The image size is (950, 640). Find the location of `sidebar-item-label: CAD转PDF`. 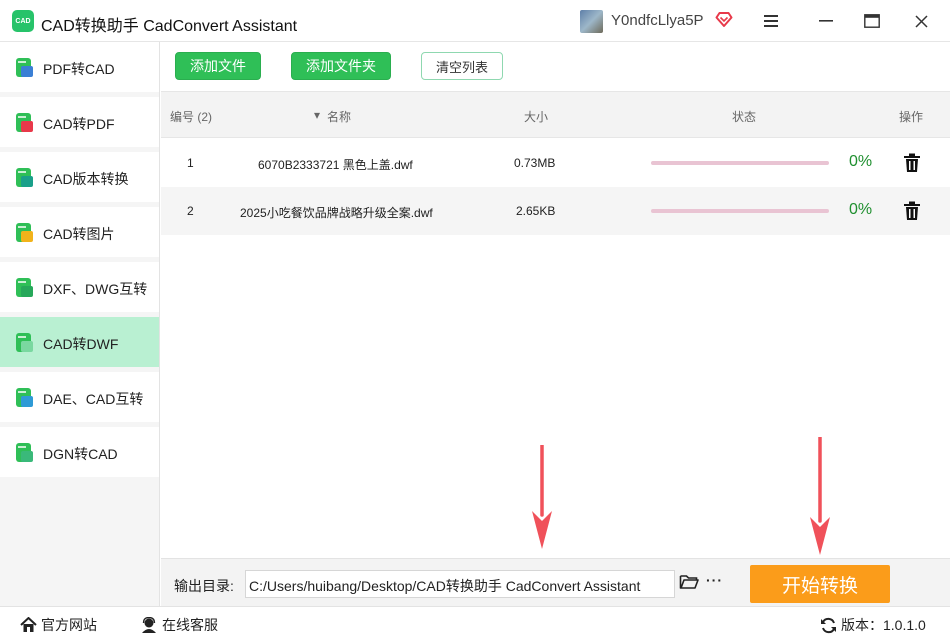

sidebar-item-label: CAD转PDF is located at coordinates (79, 124).